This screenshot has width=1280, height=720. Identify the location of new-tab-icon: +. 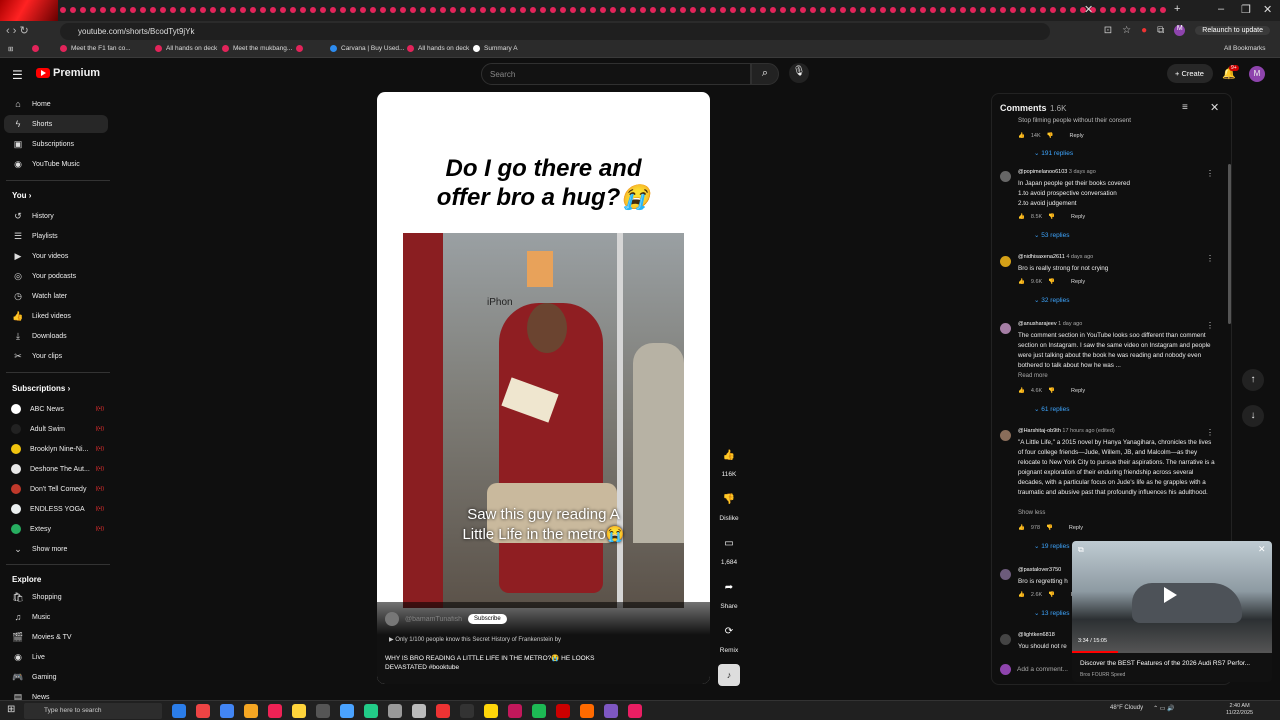
(1177, 9).